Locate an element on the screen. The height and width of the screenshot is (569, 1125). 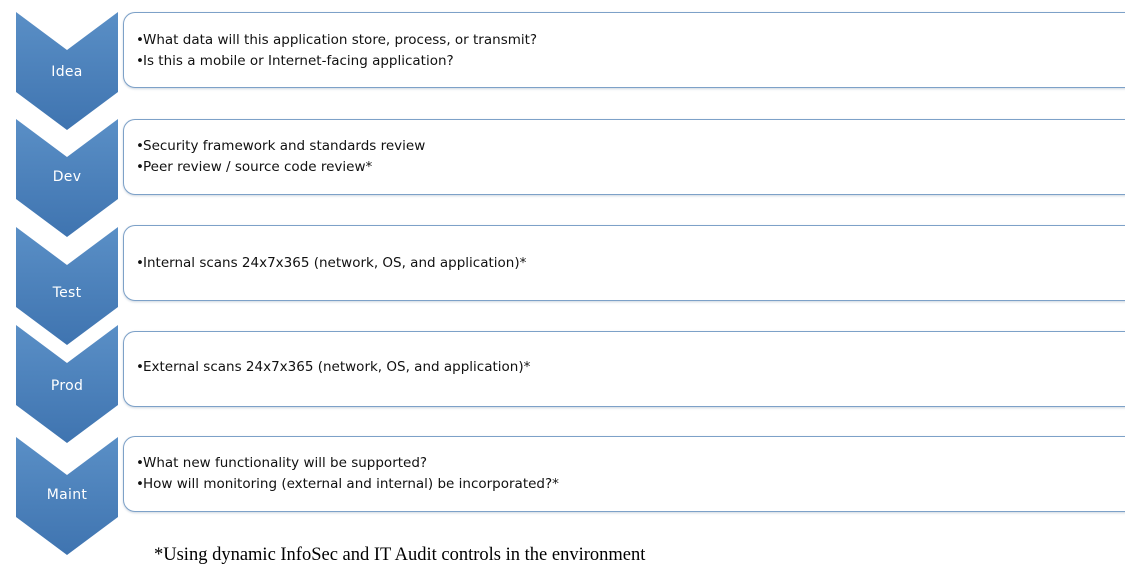
chevron-maint: Maint is located at coordinates (67, 496).